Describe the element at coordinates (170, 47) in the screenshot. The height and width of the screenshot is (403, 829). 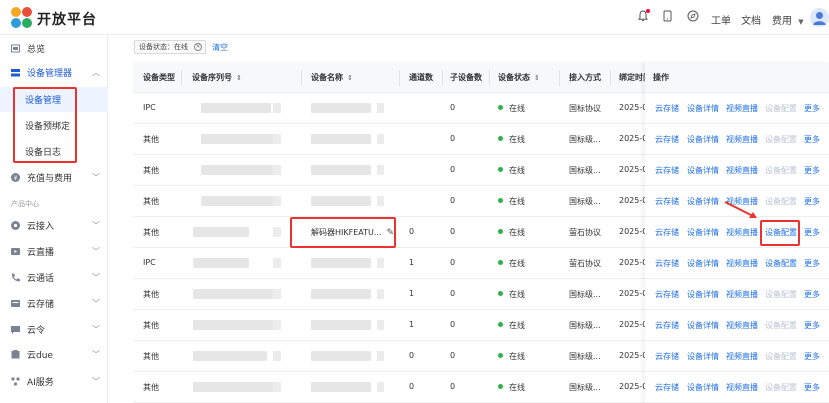
I see `filter-chip-status: 设备状态：在线 ×` at that location.